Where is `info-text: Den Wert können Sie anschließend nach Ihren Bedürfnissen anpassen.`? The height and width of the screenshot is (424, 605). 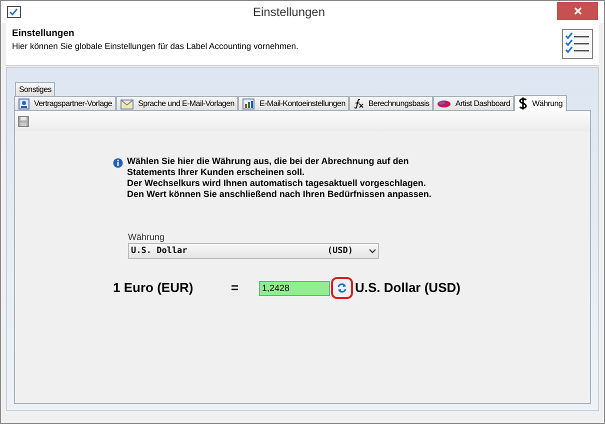 info-text: Den Wert können Sie anschließend nach Ihren Bedürfnissen anpassen. is located at coordinates (279, 194).